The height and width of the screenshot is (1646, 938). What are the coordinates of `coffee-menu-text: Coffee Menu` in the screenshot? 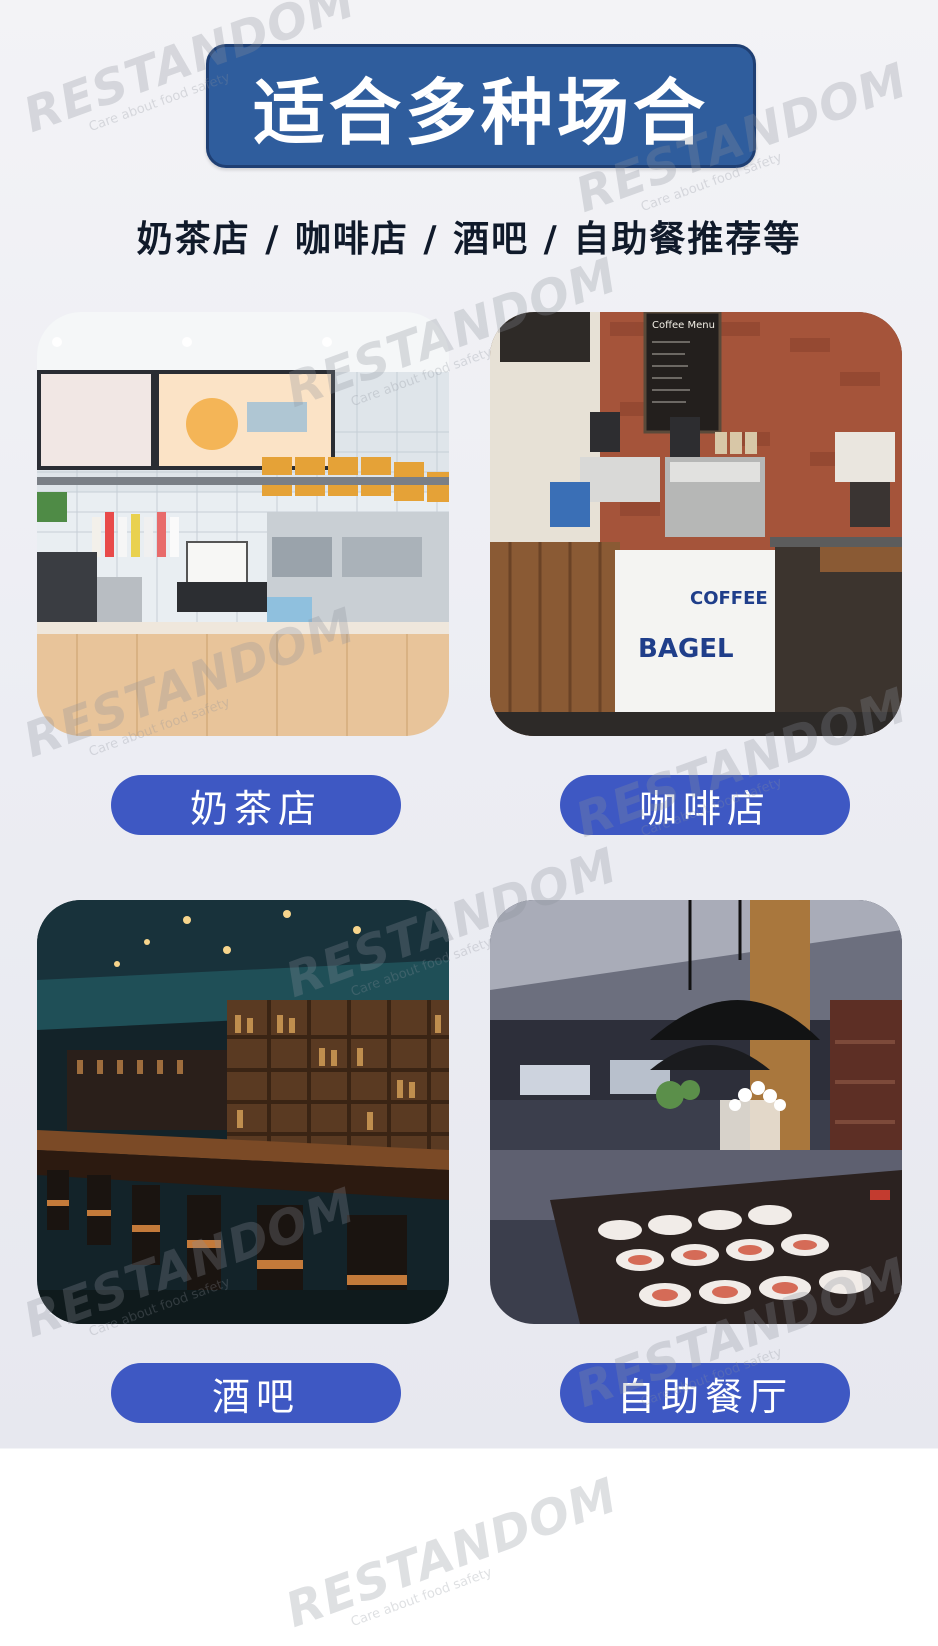 It's located at (683, 325).